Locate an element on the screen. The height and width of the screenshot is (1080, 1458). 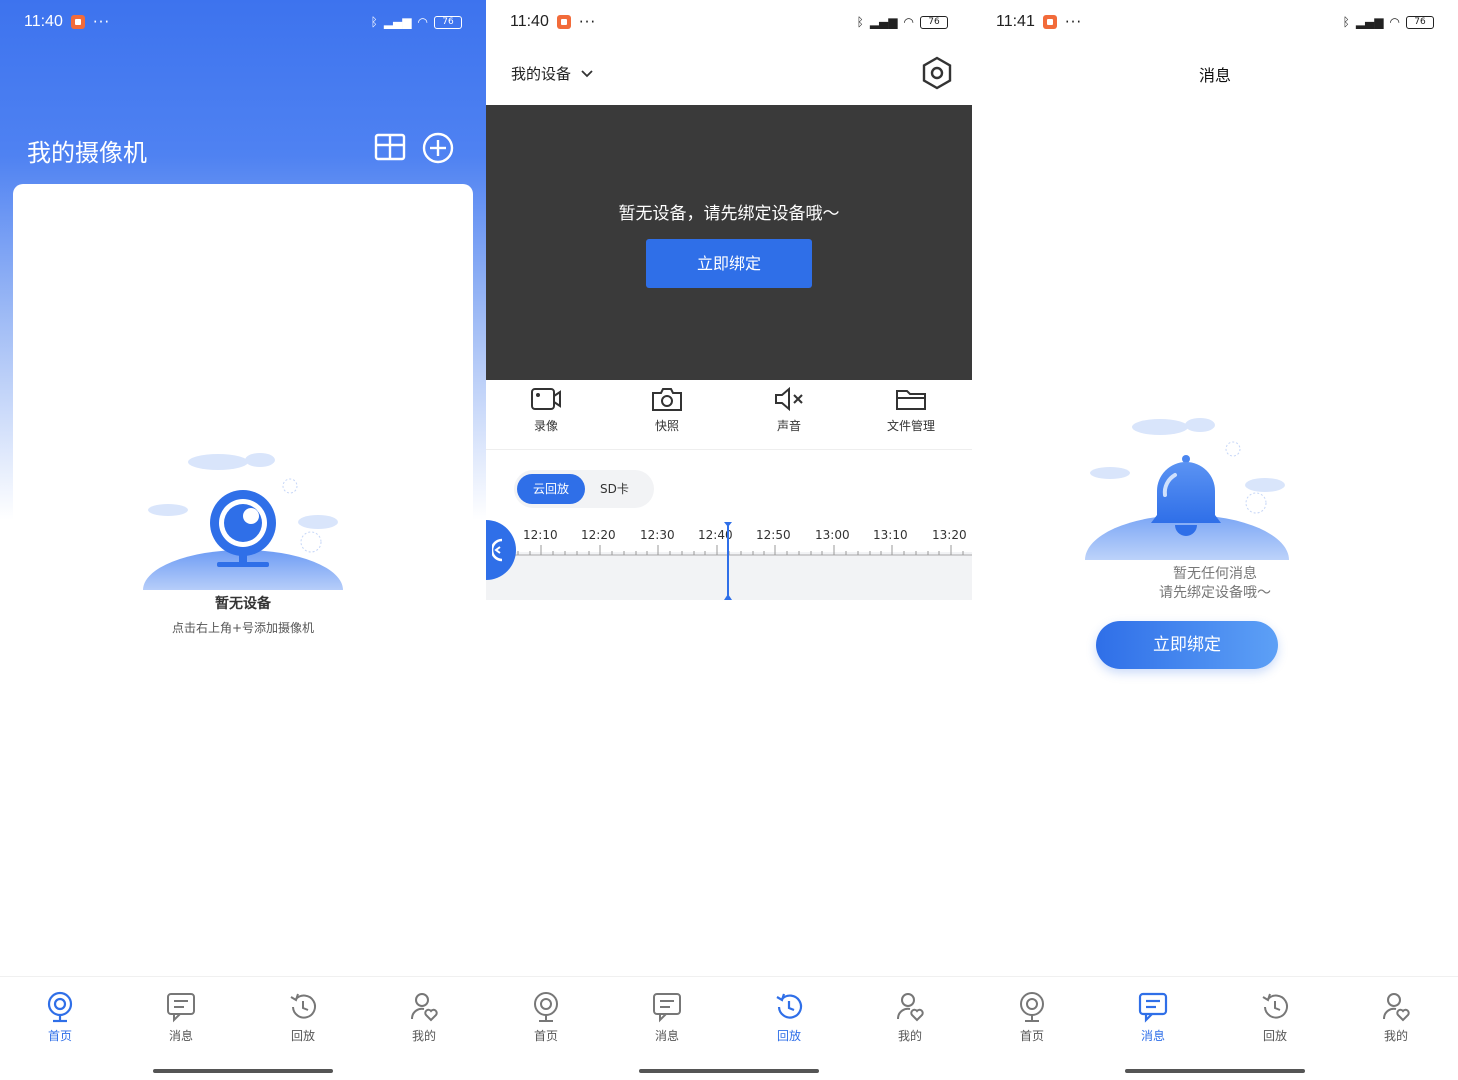
settings-icon is located at coordinates (937, 73).